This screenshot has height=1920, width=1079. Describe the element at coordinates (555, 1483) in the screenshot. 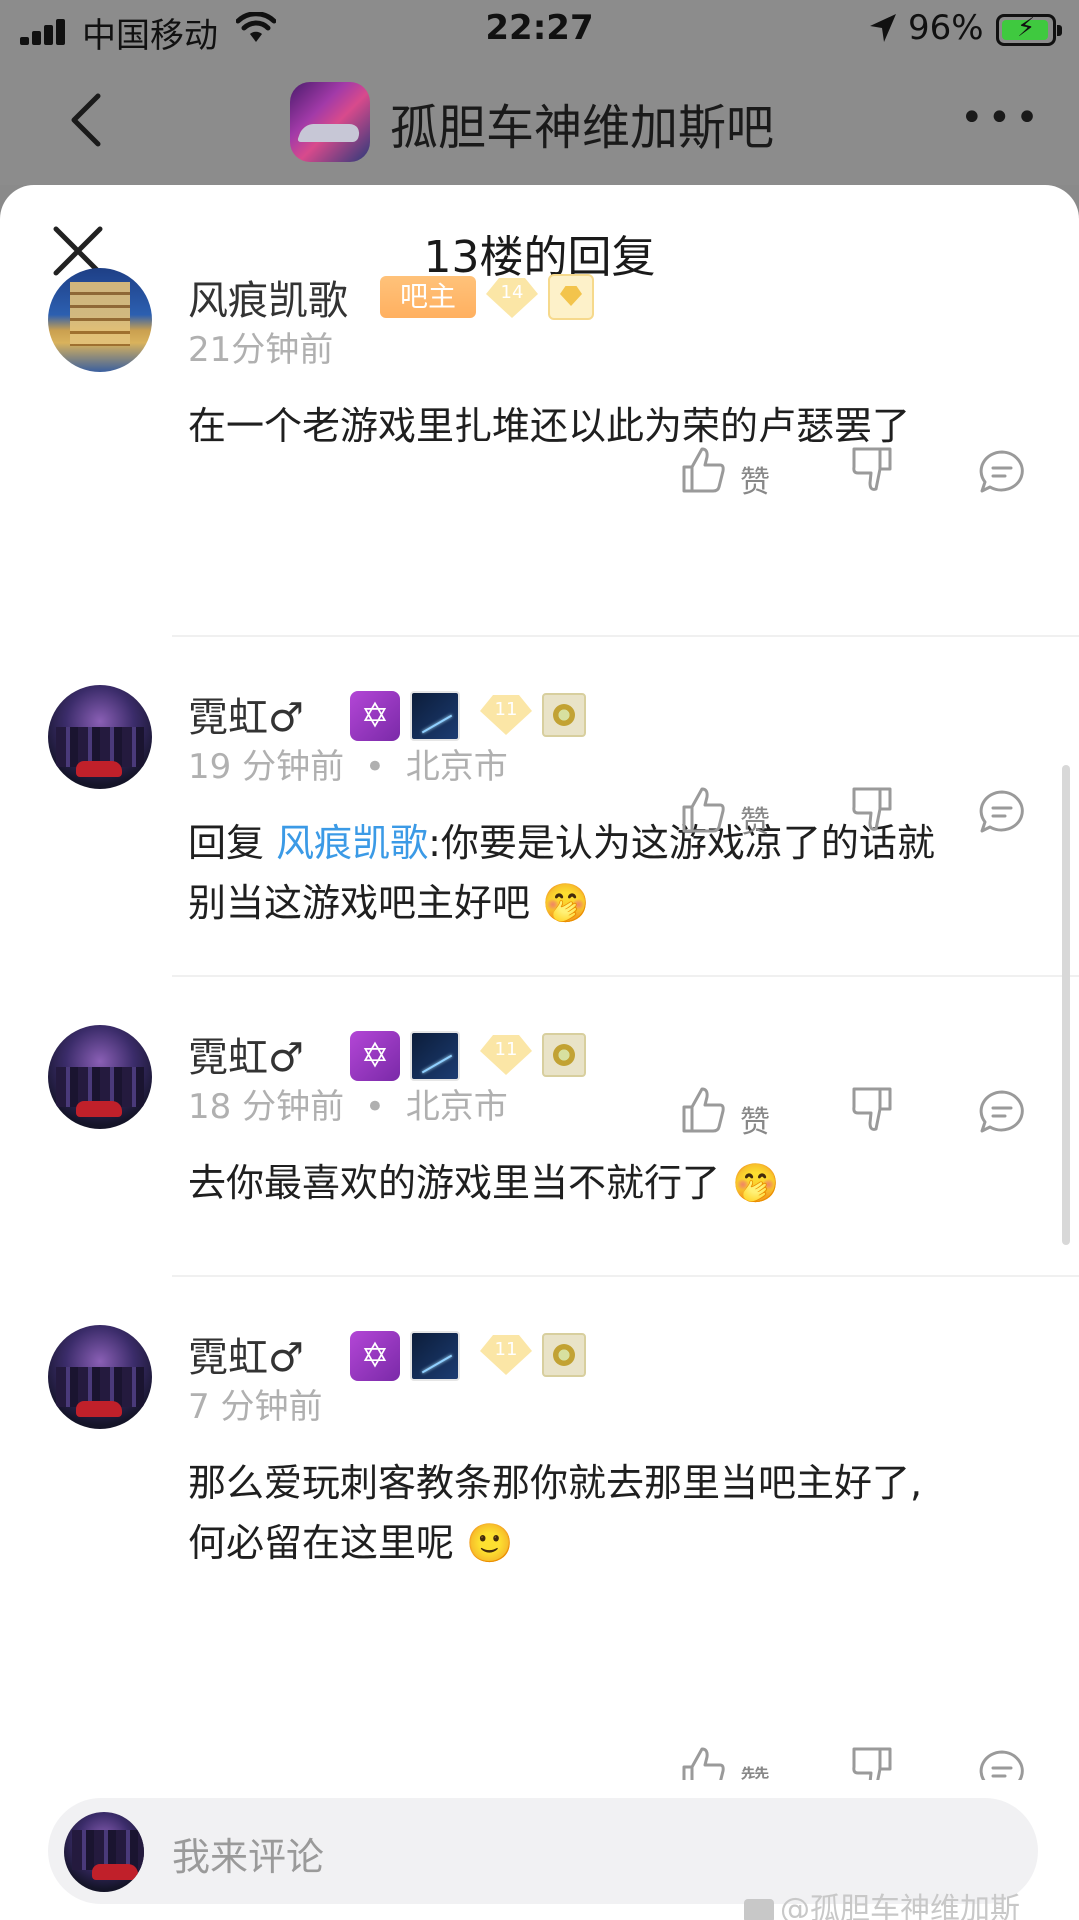

I see `comment-line-1: 那么爱玩刺客教条那你就去那里当吧主好了,` at that location.